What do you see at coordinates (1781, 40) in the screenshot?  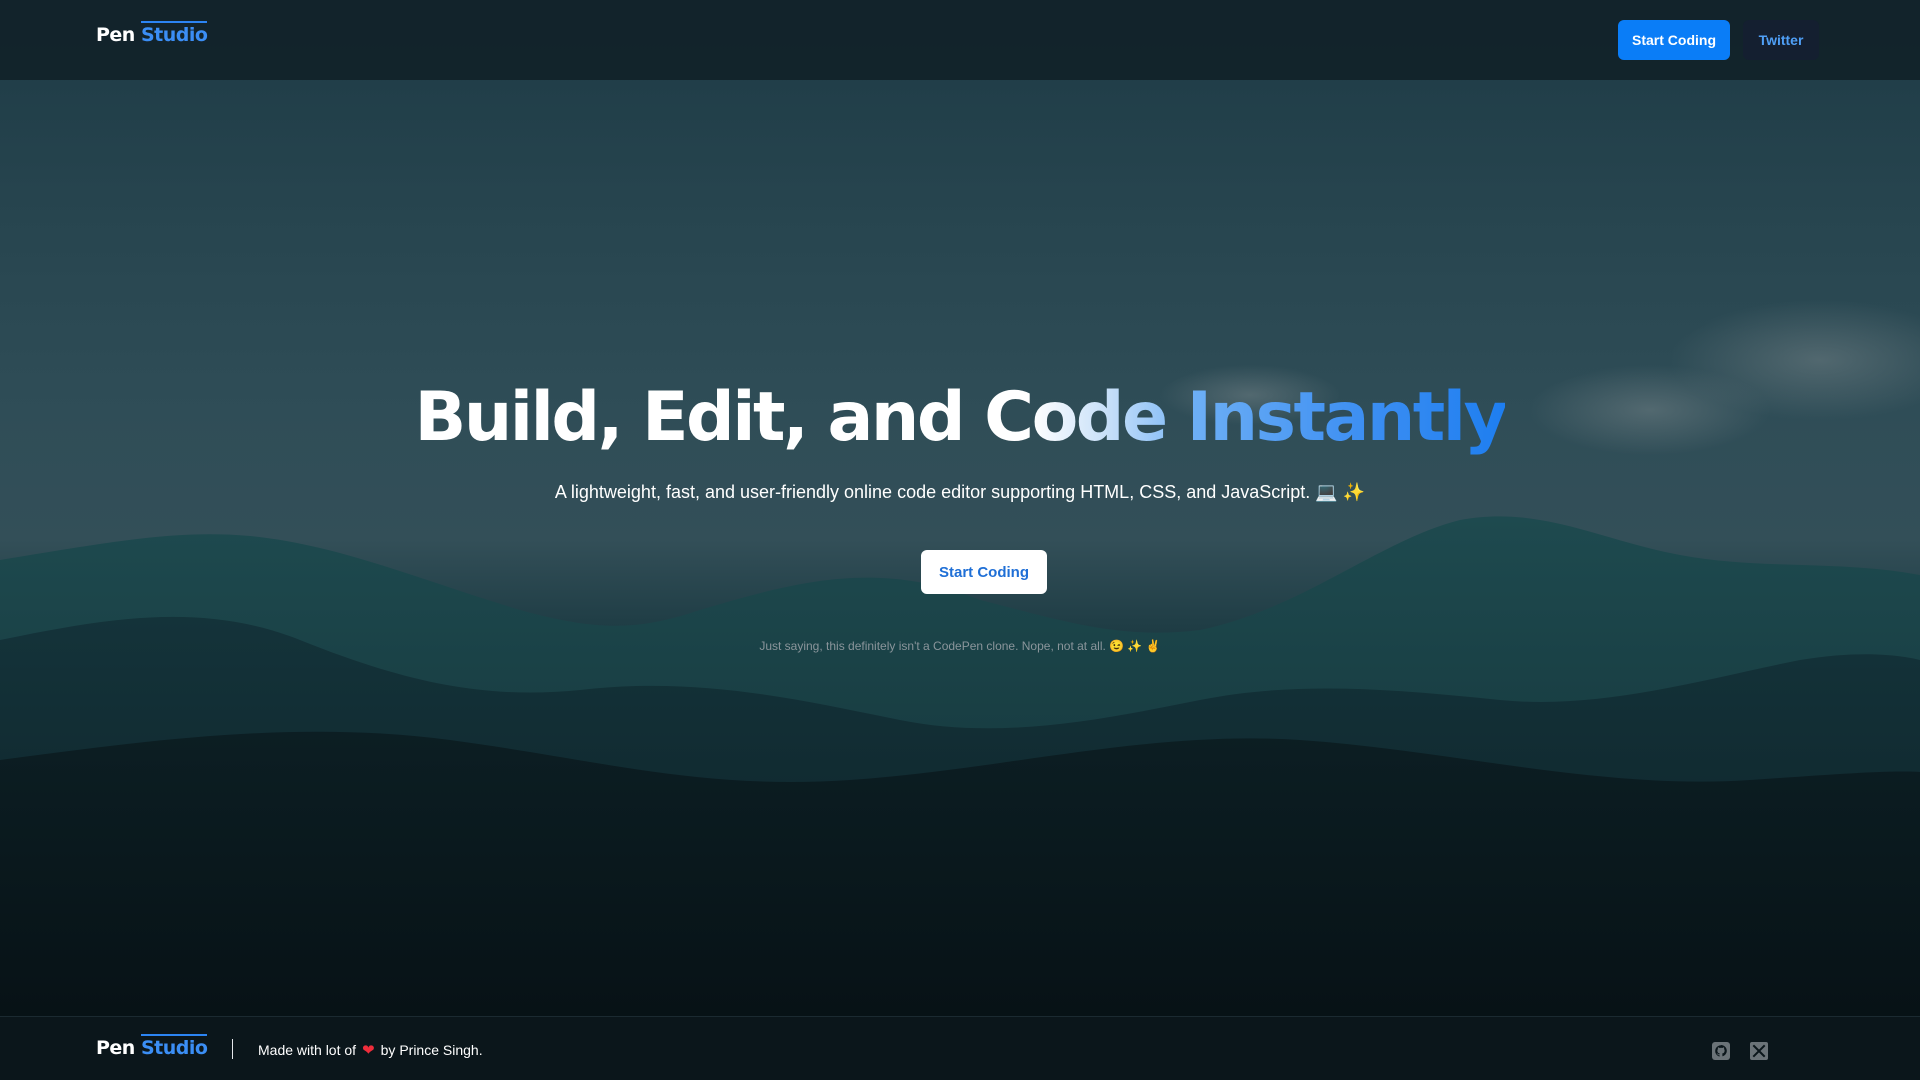 I see `twitter-button: Twitter` at bounding box center [1781, 40].